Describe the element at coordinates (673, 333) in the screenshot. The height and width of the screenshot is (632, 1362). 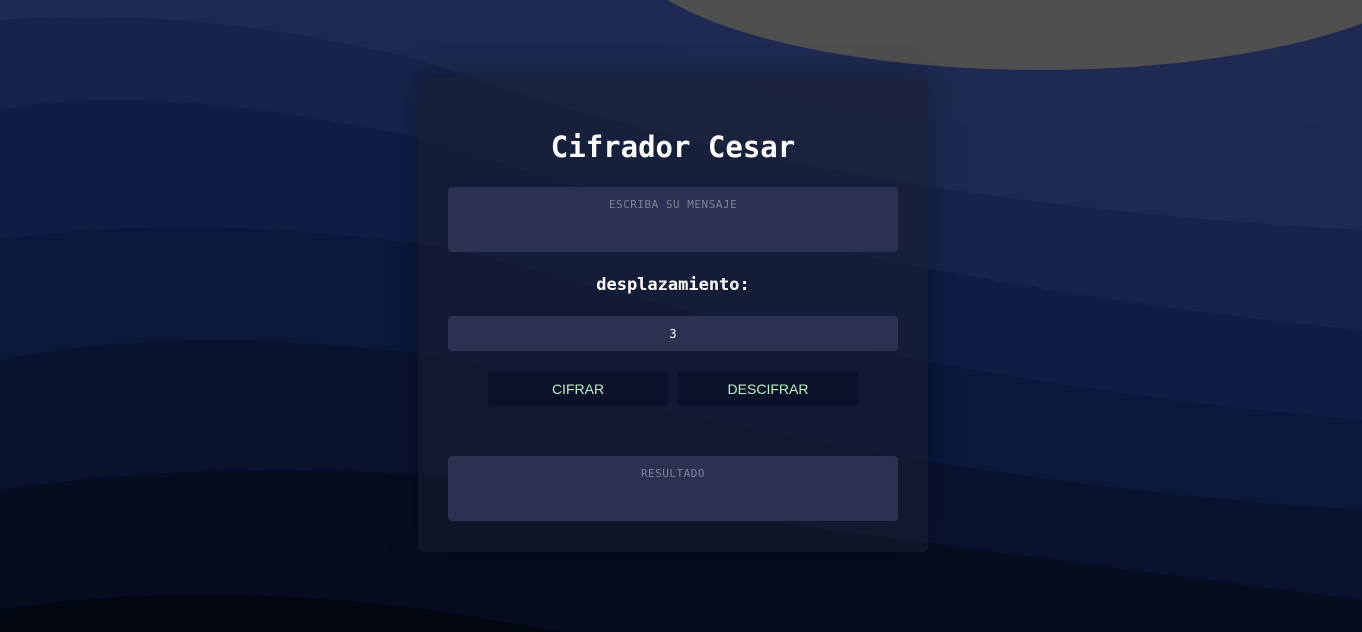
I see `shift-input` at that location.